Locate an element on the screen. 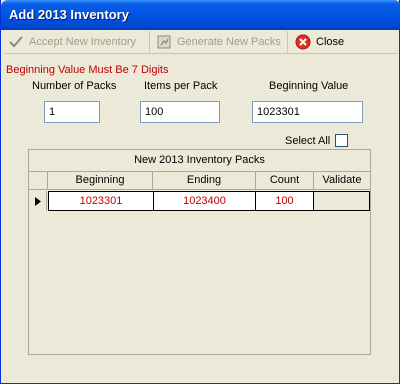 The image size is (400, 384). column-header-count: Count is located at coordinates (285, 181).